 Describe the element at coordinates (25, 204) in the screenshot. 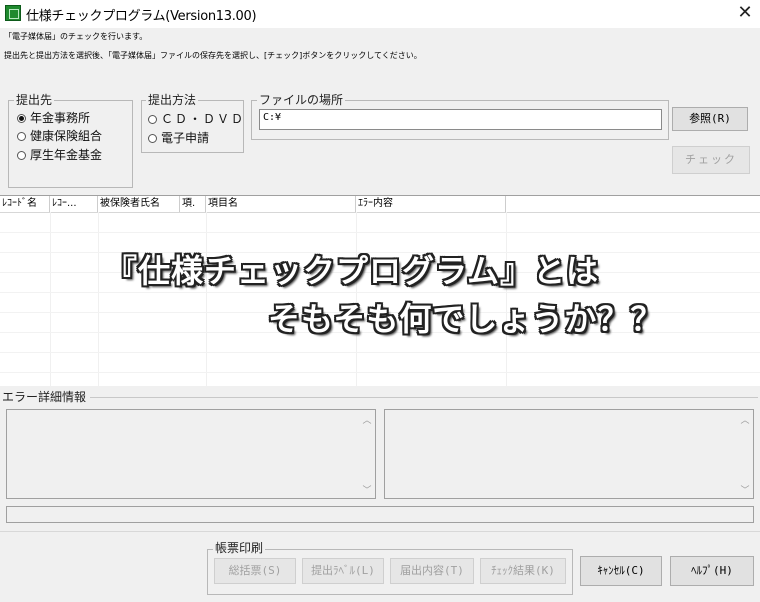

I see `column-record-name: ﾚｺｰﾄﾞ名` at that location.